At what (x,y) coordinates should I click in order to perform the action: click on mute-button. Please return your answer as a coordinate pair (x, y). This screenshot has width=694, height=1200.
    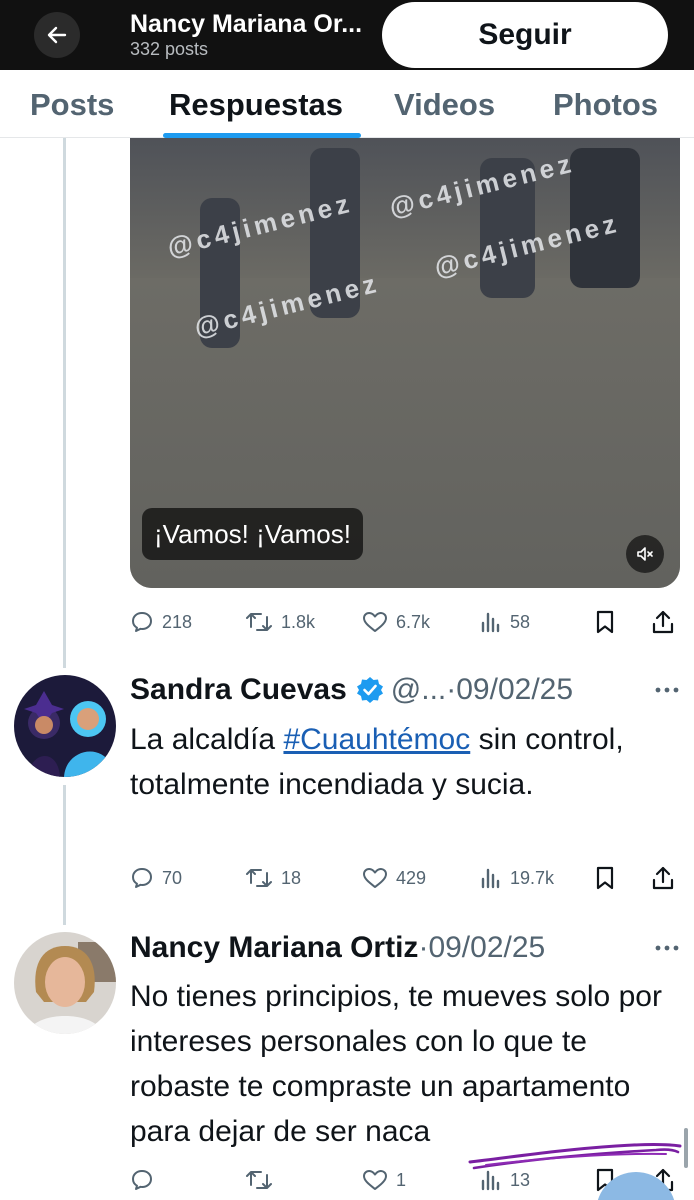
    Looking at the image, I should click on (645, 554).